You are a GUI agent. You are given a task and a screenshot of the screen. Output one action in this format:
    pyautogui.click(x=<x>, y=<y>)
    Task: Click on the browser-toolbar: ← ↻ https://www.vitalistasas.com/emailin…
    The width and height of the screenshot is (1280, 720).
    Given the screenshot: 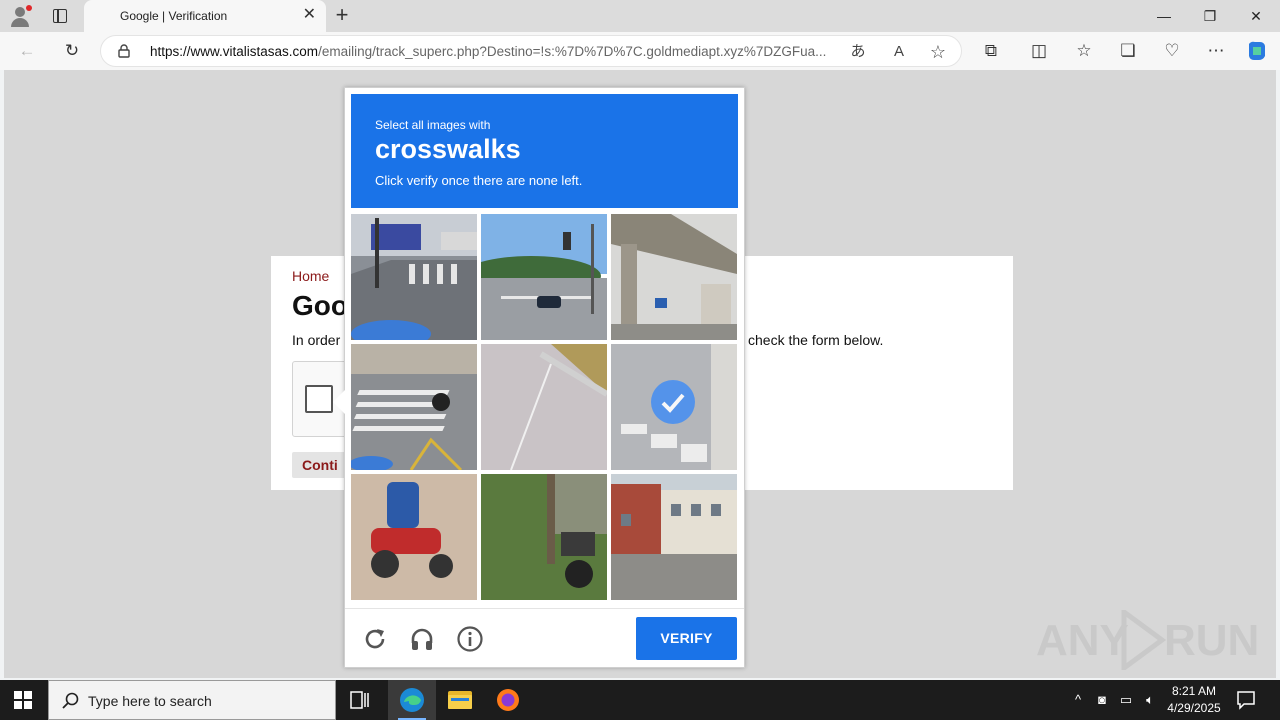 What is the action you would take?
    pyautogui.click(x=640, y=51)
    